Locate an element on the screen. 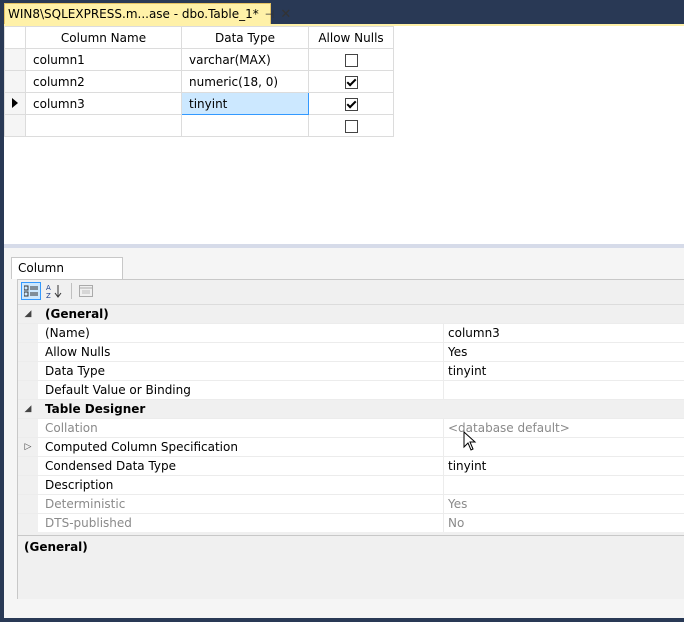 The width and height of the screenshot is (684, 622). property-row: Allow Nulls Yes is located at coordinates (351, 352).